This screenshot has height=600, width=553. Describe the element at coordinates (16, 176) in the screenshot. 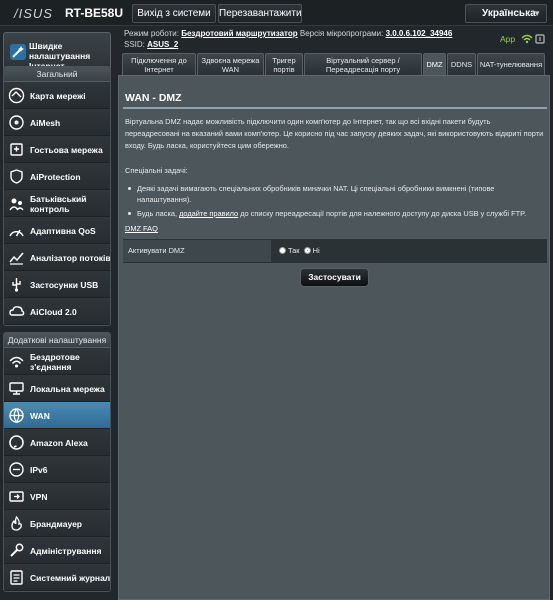

I see `aiprotection-icon` at that location.